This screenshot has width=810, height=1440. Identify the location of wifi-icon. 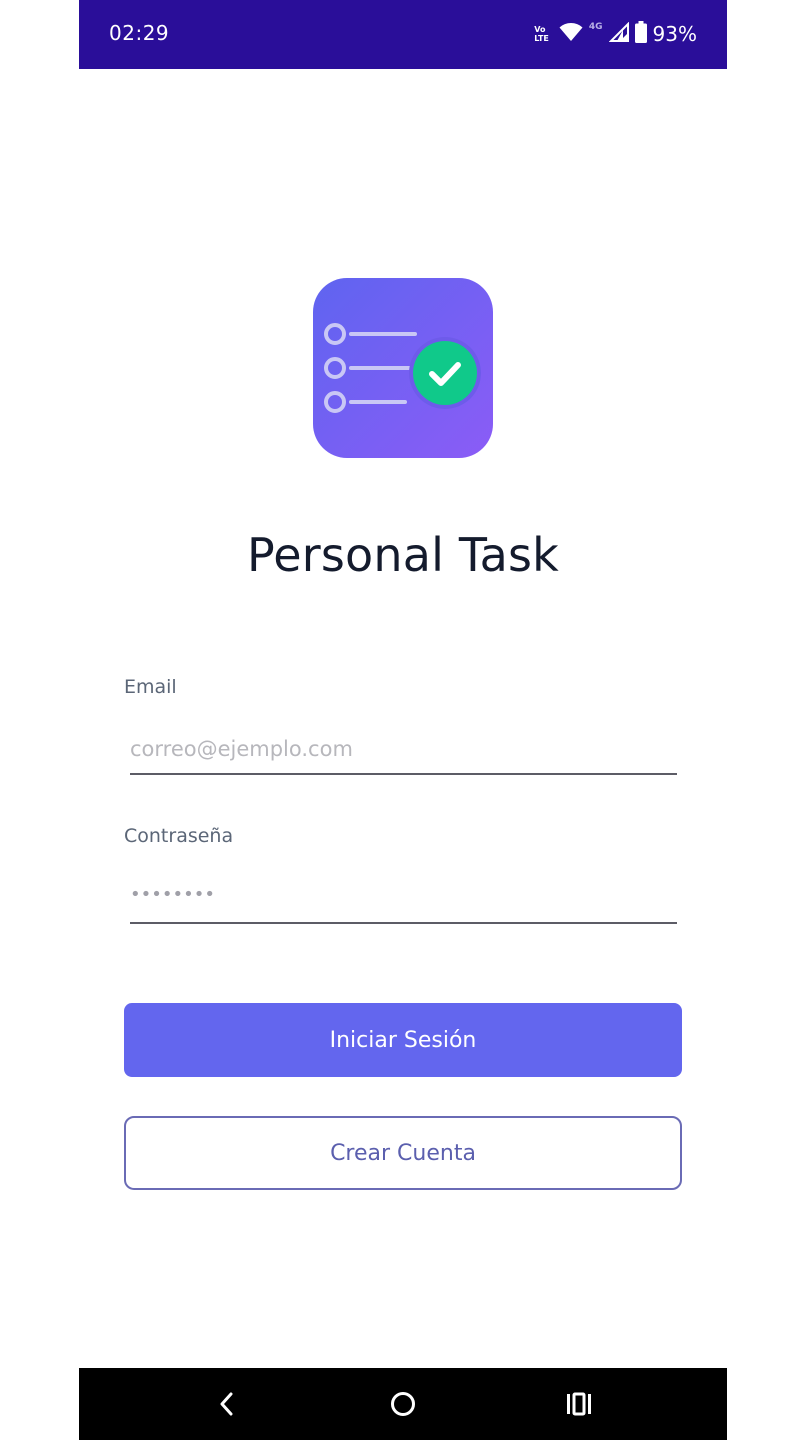
(571, 34).